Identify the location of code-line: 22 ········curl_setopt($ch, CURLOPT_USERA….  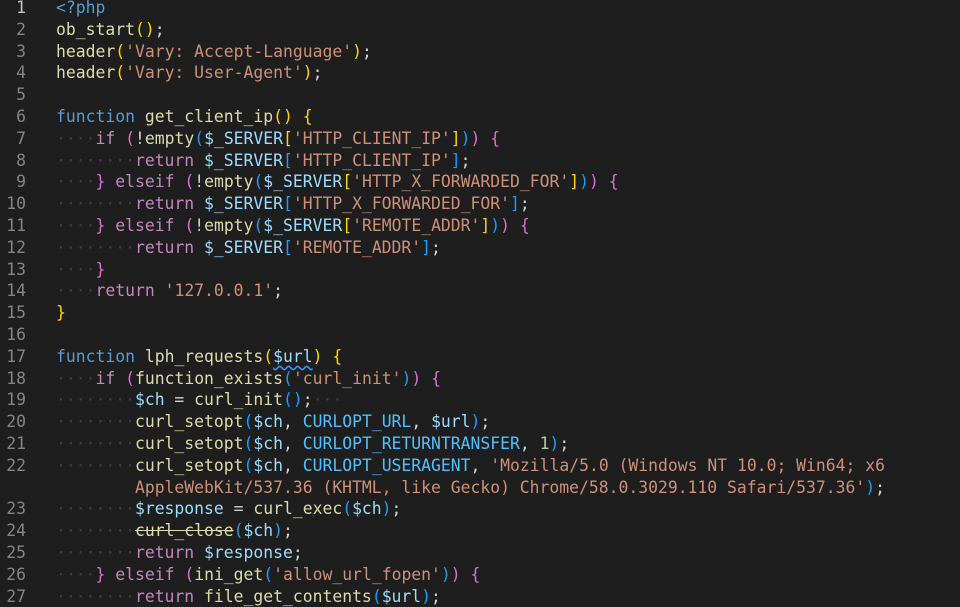
(480, 466).